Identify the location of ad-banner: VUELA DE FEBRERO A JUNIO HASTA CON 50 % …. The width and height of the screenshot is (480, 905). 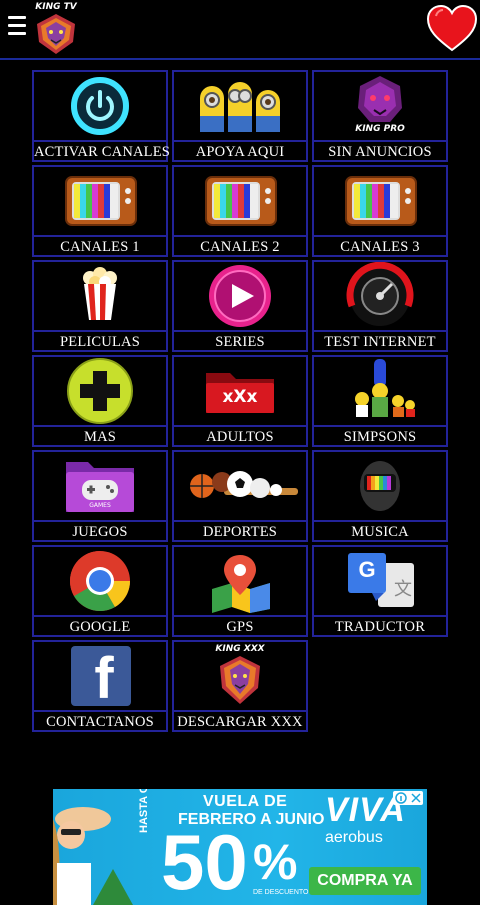
(240, 847).